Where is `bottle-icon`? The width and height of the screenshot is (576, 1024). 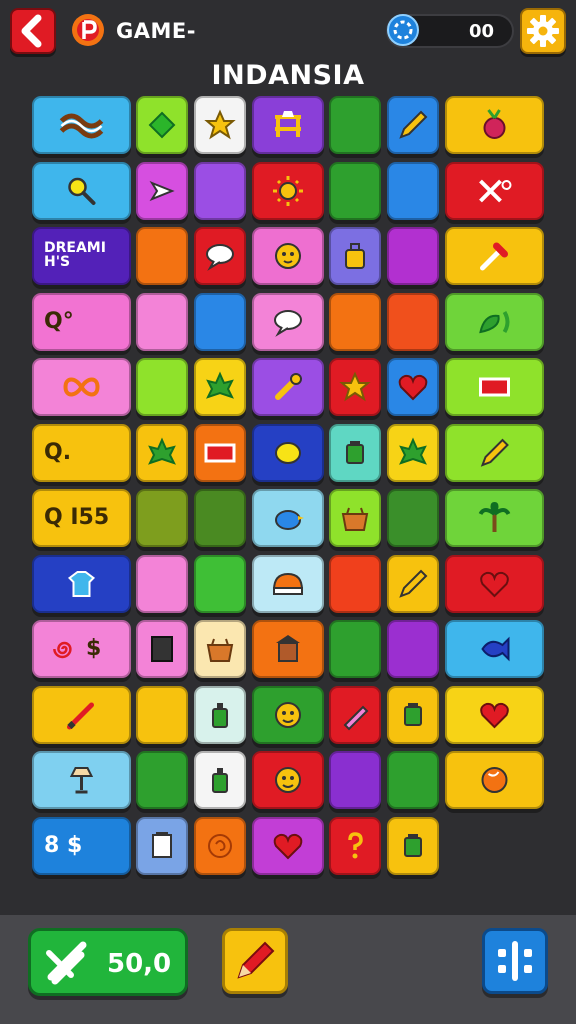 bottle-icon is located at coordinates (220, 715).